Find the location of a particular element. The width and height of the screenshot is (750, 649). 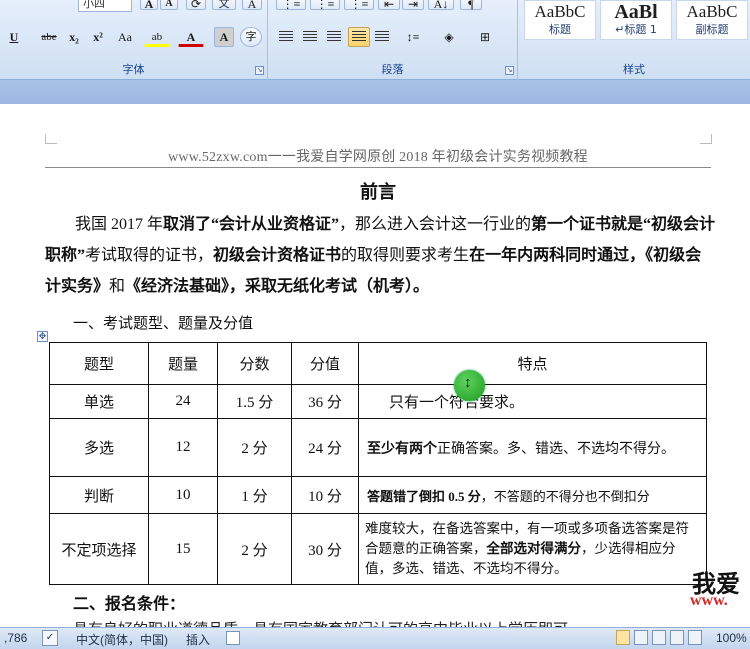

multilevel-list-button: ⋮≡ is located at coordinates (359, 5).